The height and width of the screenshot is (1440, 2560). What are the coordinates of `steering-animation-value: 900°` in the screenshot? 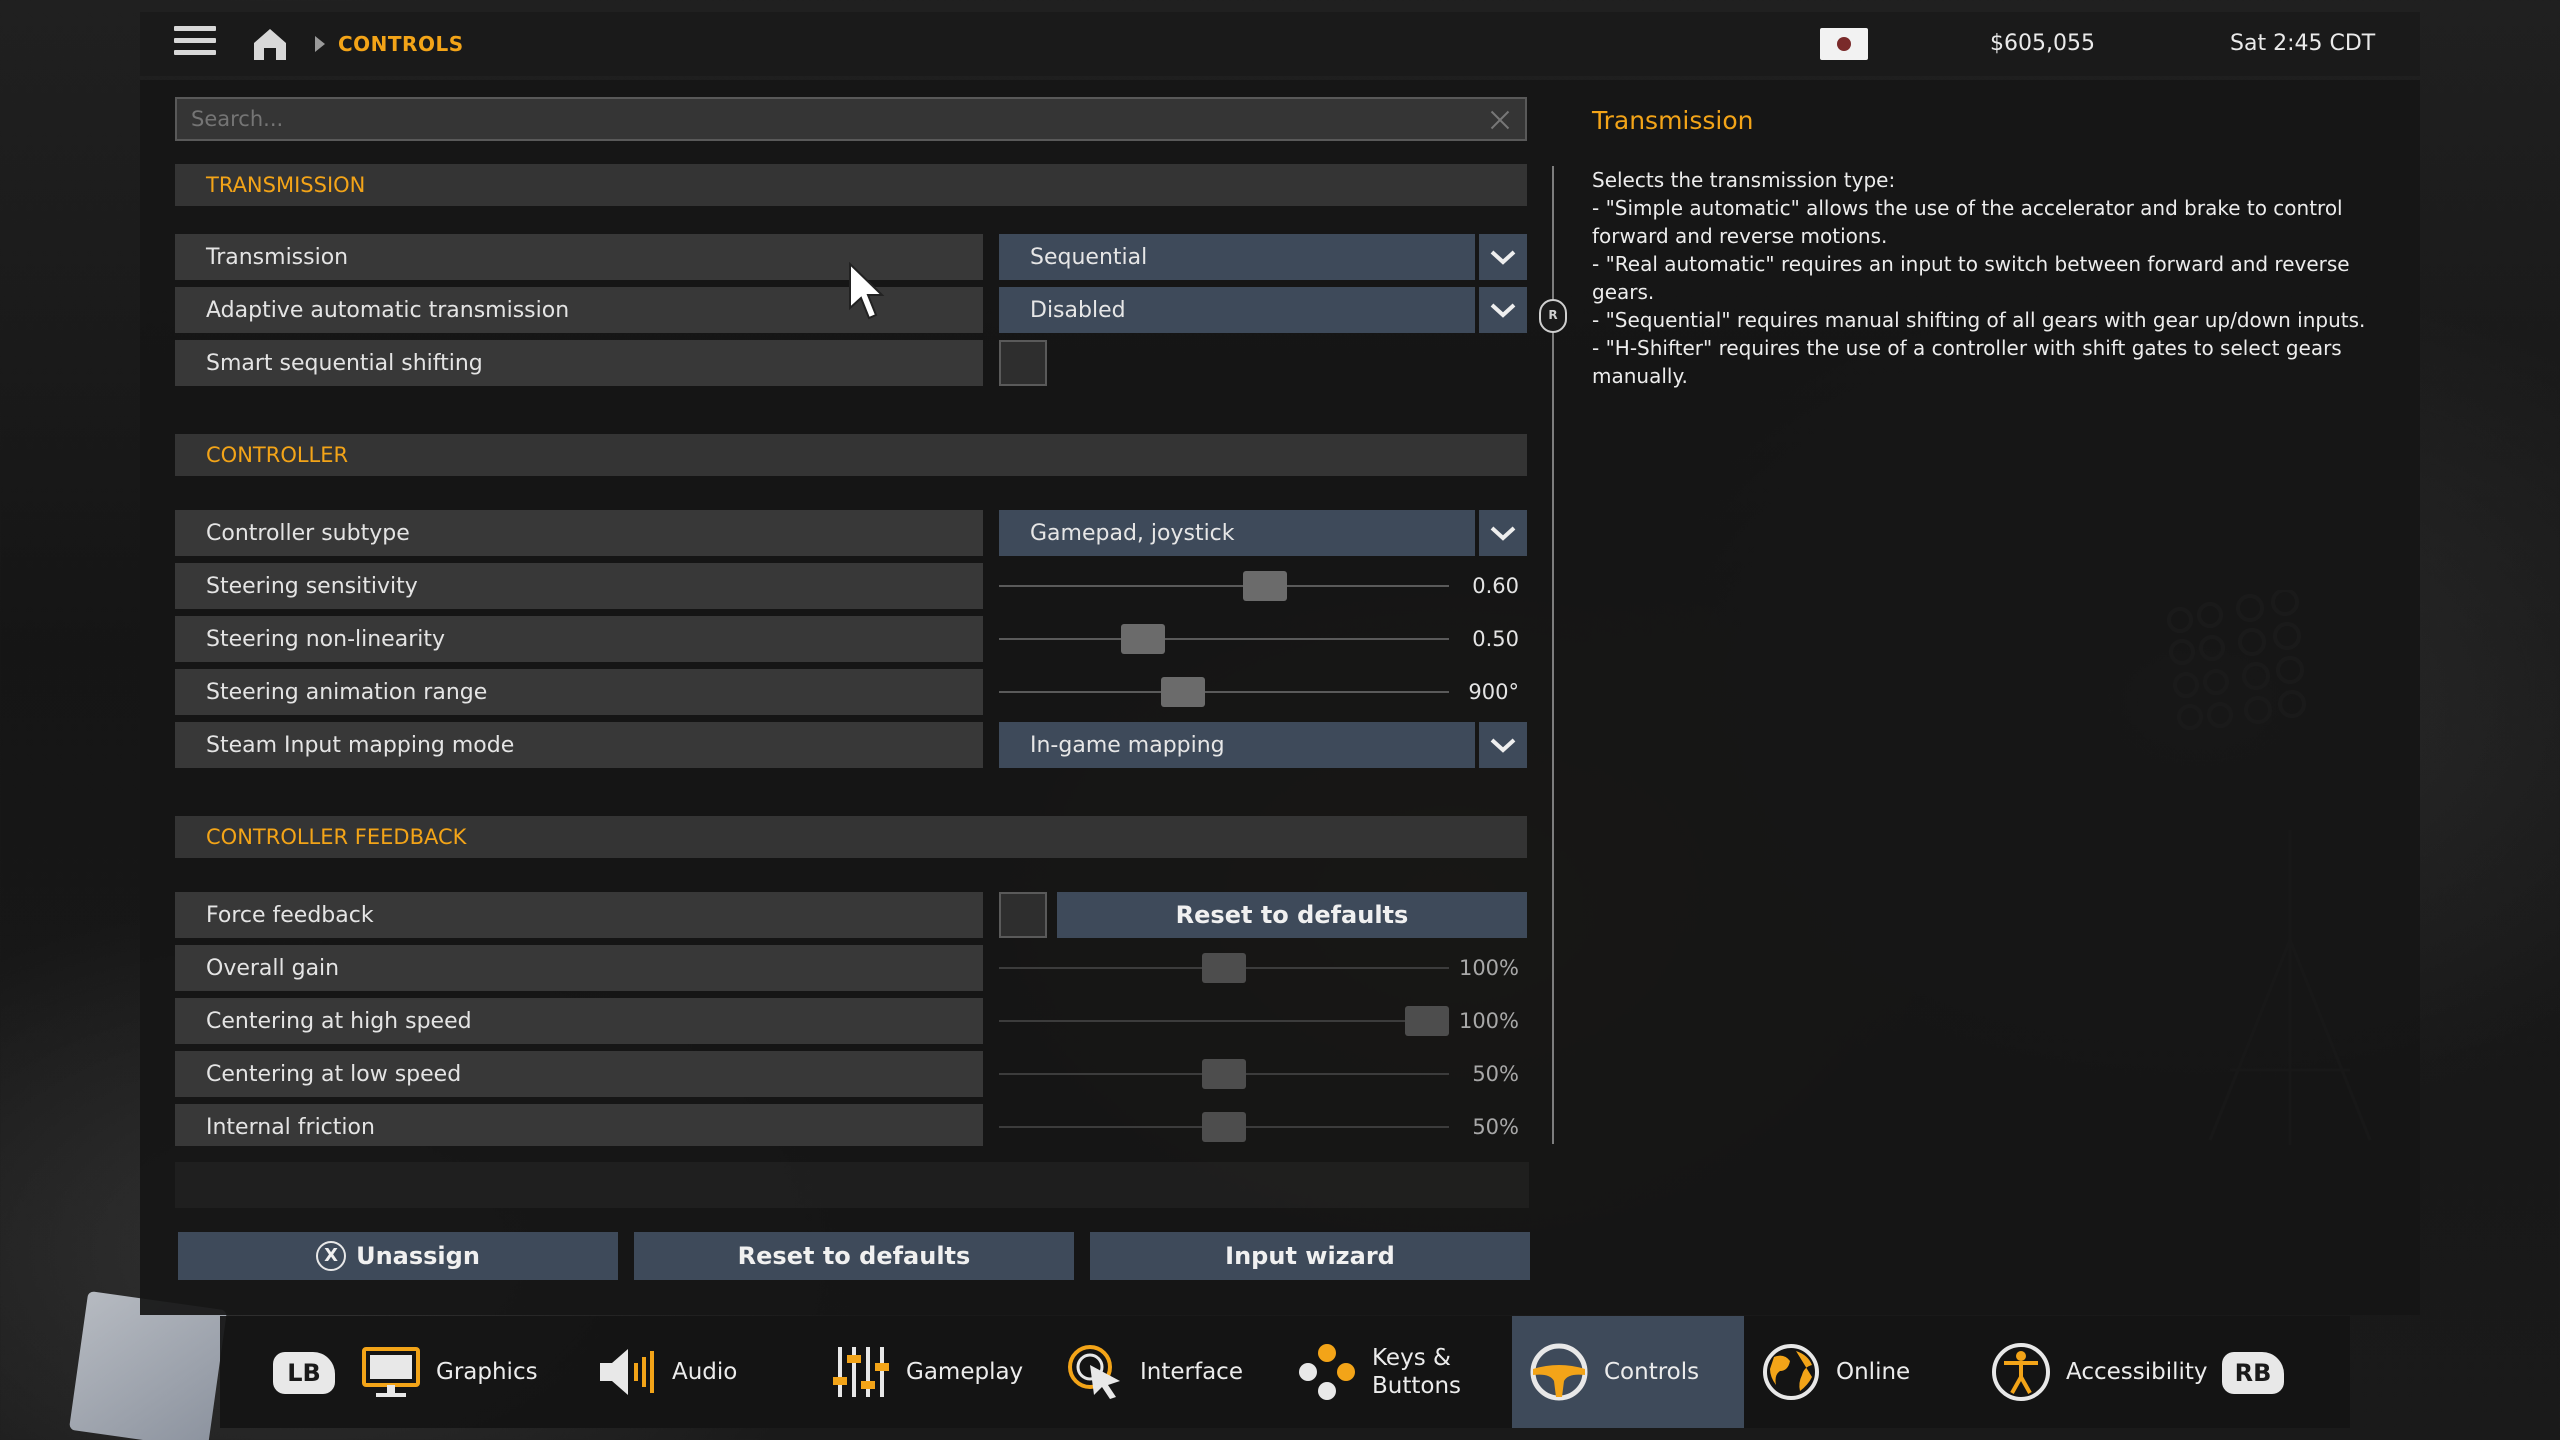 It's located at (1493, 692).